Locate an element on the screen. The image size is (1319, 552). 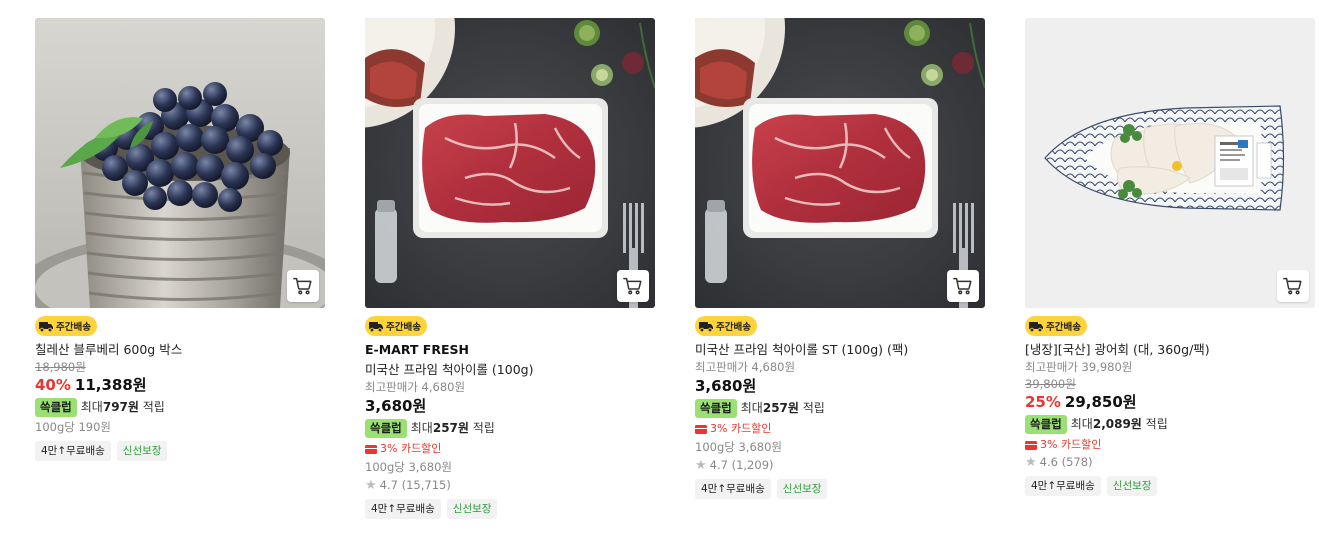
rating-value: 4.6 (578) is located at coordinates (1066, 462).